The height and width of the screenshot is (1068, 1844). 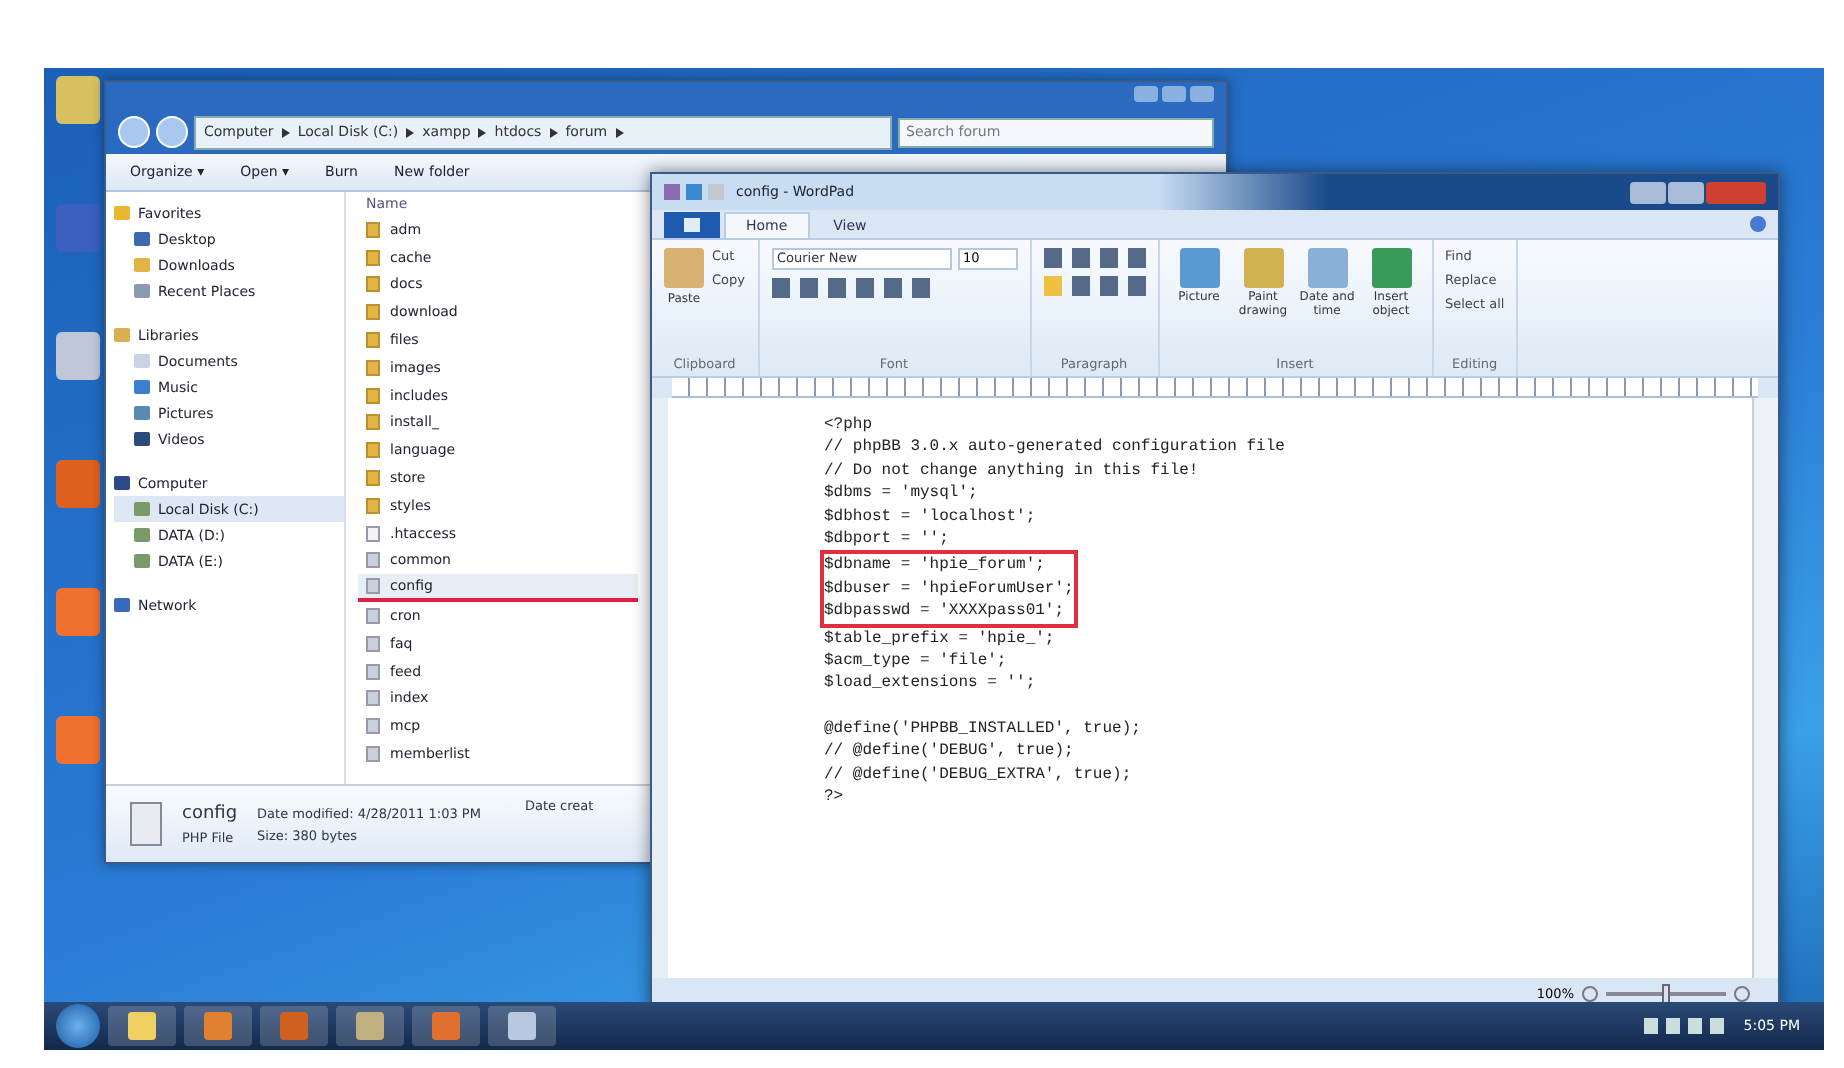 I want to click on code-line: $dbms = 'mysql';, so click(x=901, y=494).